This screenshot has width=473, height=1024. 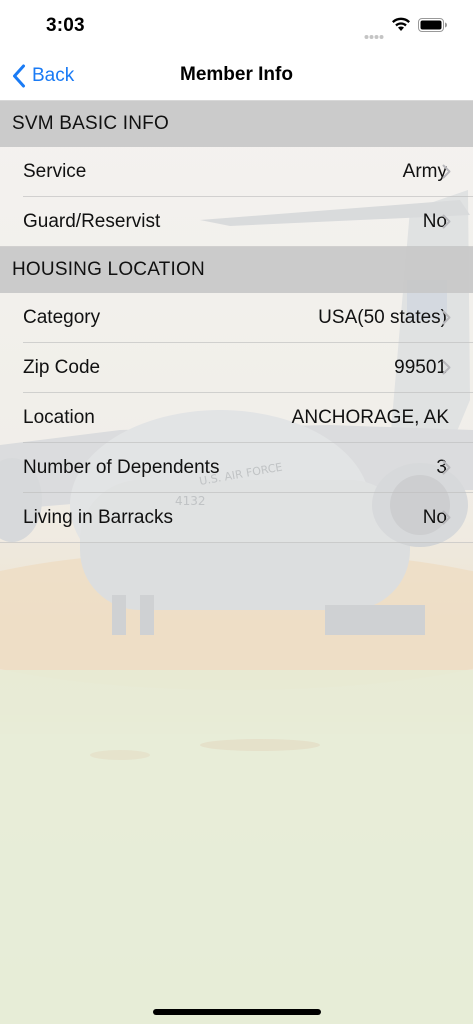 What do you see at coordinates (236, 468) in the screenshot?
I see `row-number-of-dependents: Number of Dependents 3` at bounding box center [236, 468].